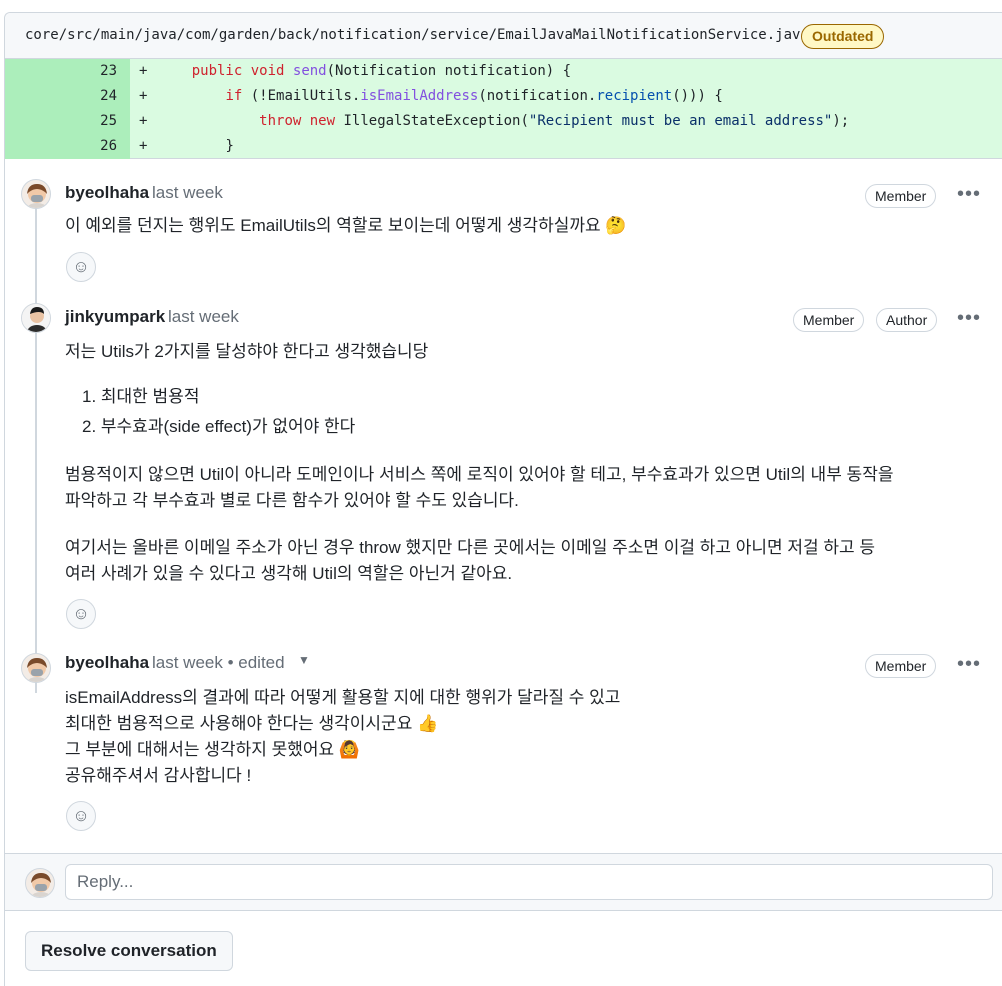 This screenshot has height=986, width=1002. I want to click on thread-connector, so click(36, 448).